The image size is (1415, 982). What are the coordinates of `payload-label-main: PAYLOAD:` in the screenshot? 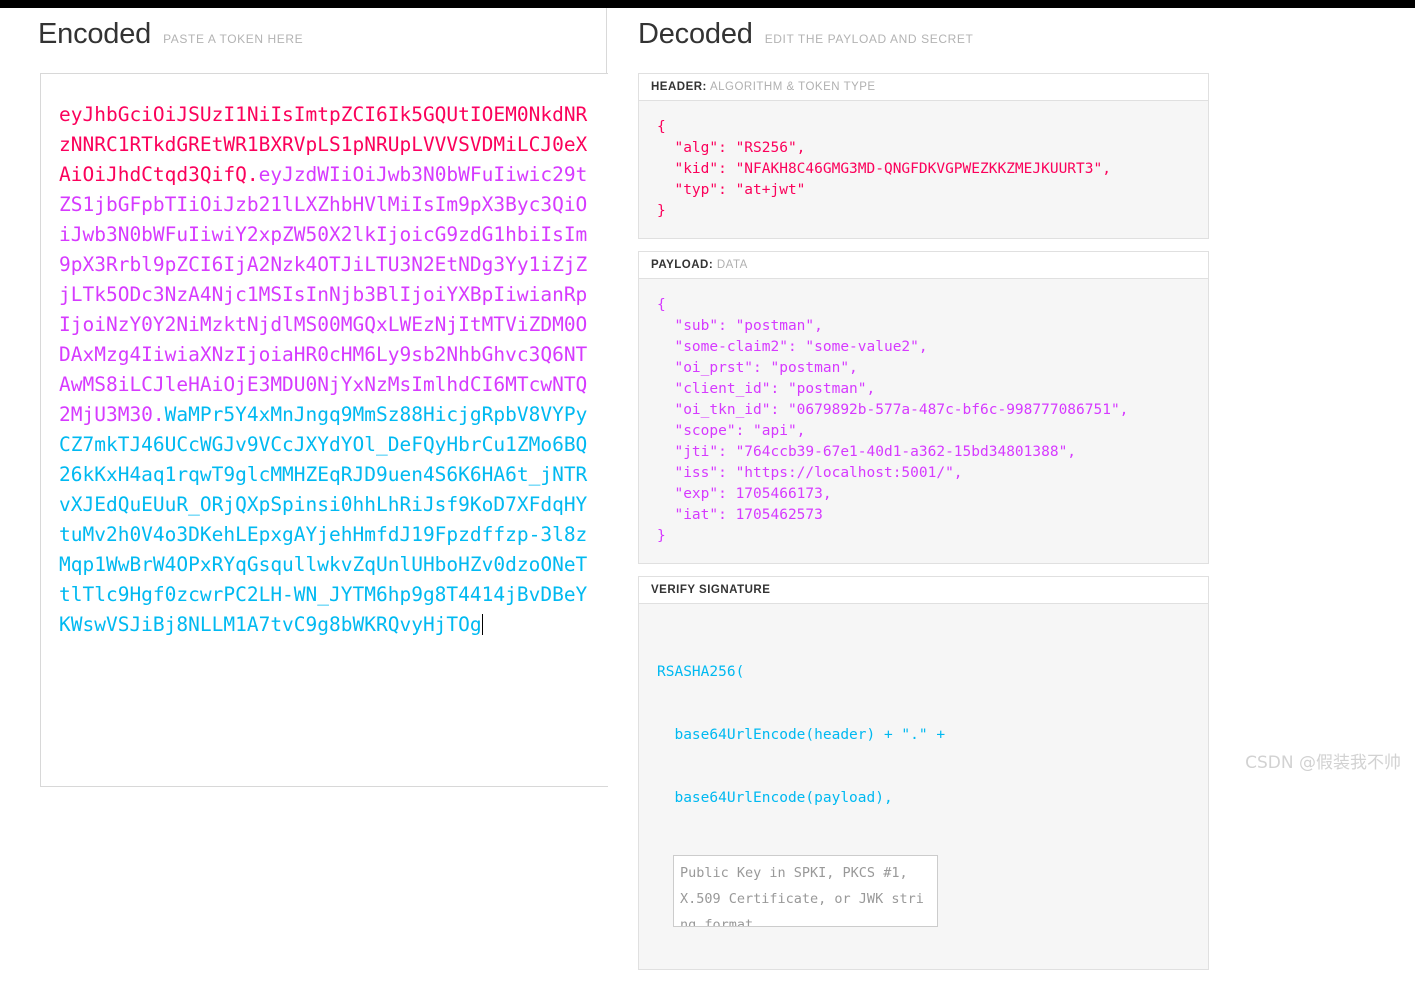 It's located at (682, 265).